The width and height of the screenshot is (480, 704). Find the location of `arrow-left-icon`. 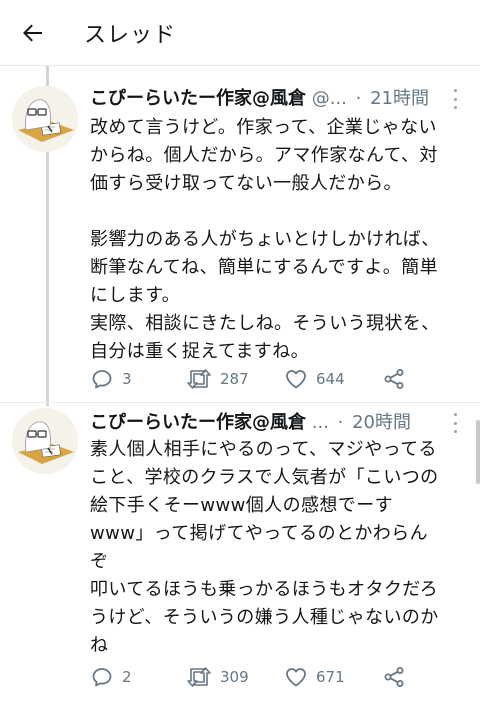

arrow-left-icon is located at coordinates (32, 33).